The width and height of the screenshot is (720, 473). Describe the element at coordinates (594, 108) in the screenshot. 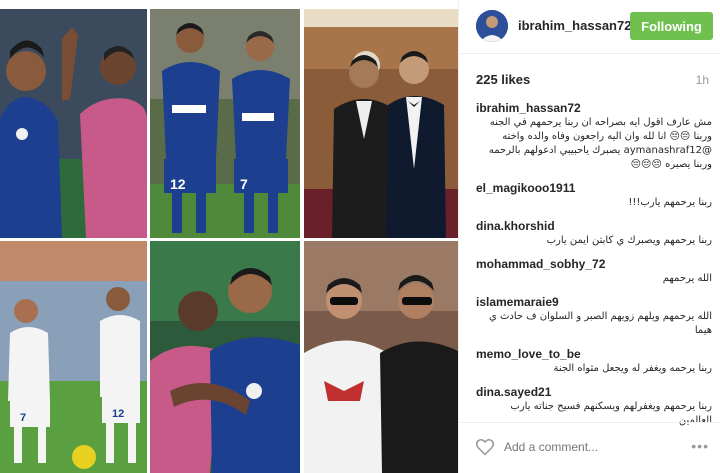

I see `comment-username: ibrahim_hassan72` at that location.